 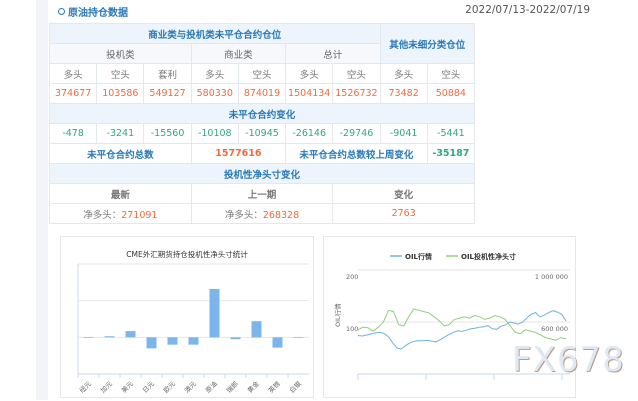 I want to click on page-gutter, so click(x=42, y=200).